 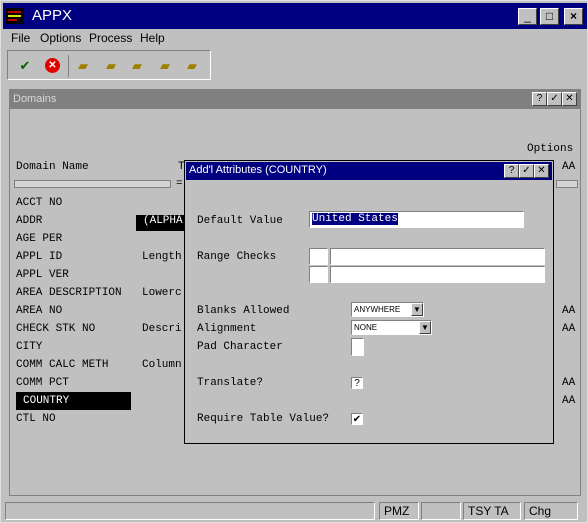 What do you see at coordinates (190, 511) in the screenshot?
I see `status-message` at bounding box center [190, 511].